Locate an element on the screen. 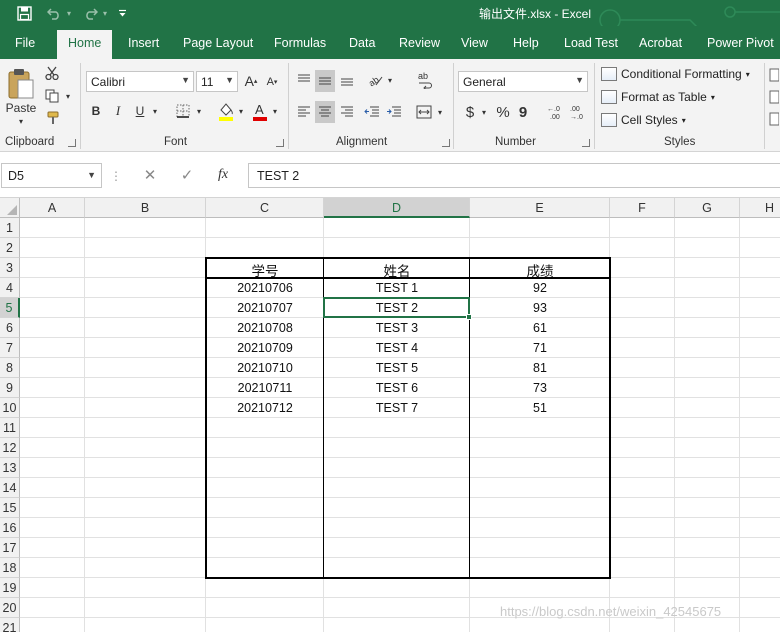  row-header-3: 3 is located at coordinates (10, 268).